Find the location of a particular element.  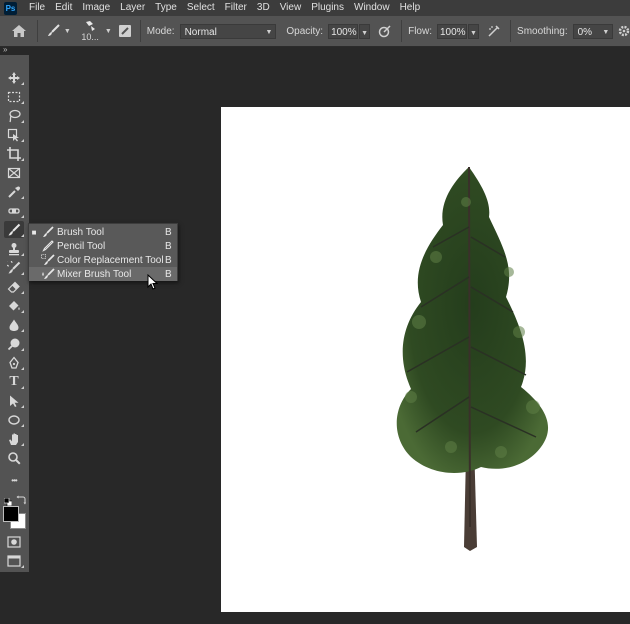

quick-mask-button is located at coordinates (14, 541).